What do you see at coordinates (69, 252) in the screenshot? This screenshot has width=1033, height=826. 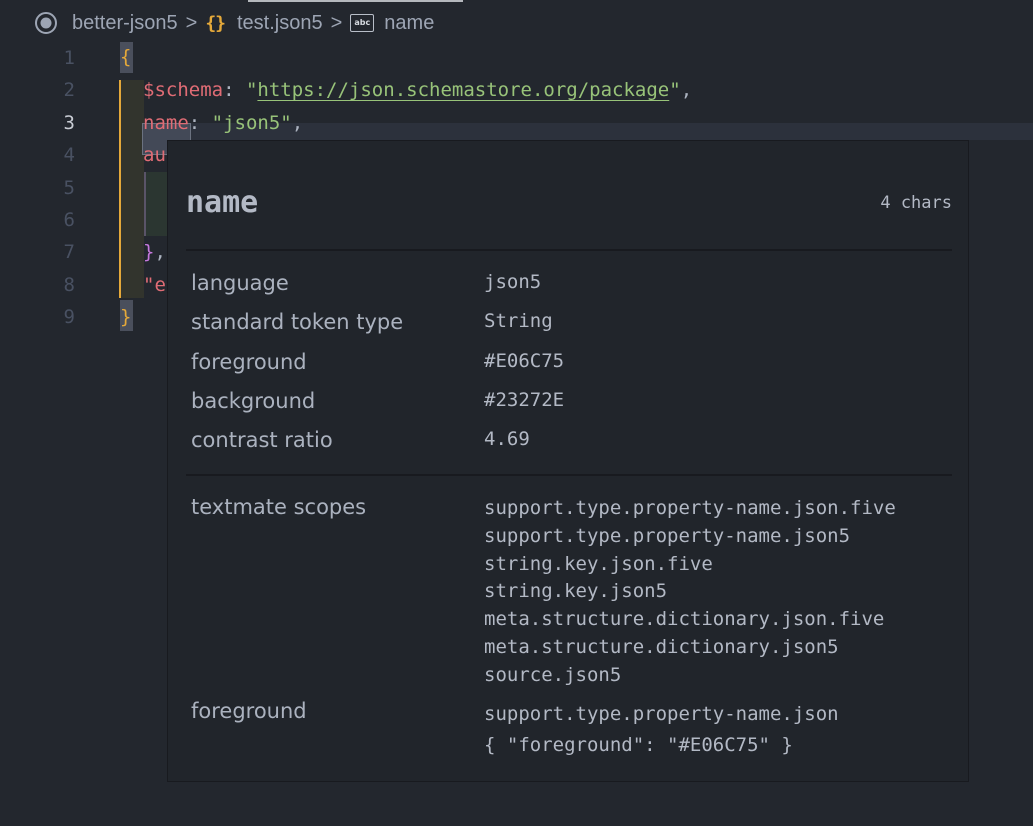 I see `line-number: 7` at bounding box center [69, 252].